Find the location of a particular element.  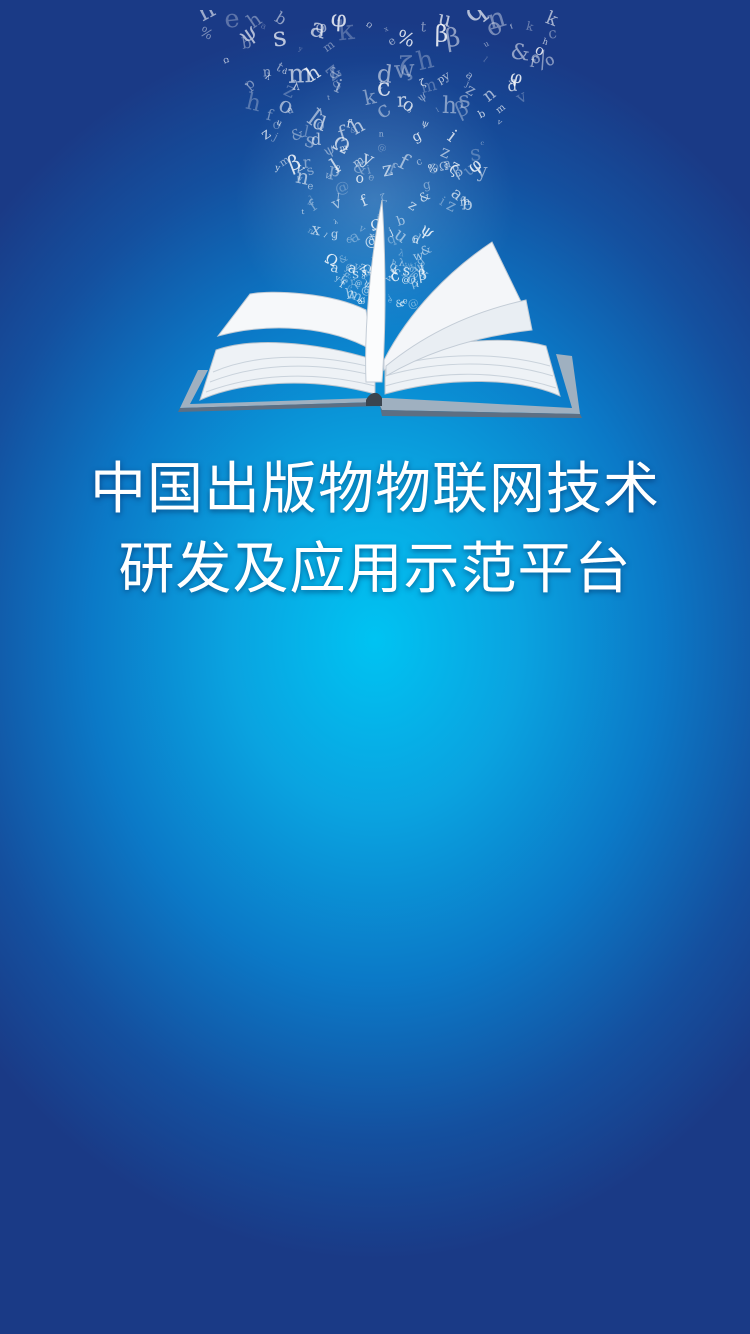

flying-letter: u is located at coordinates (486, 44).